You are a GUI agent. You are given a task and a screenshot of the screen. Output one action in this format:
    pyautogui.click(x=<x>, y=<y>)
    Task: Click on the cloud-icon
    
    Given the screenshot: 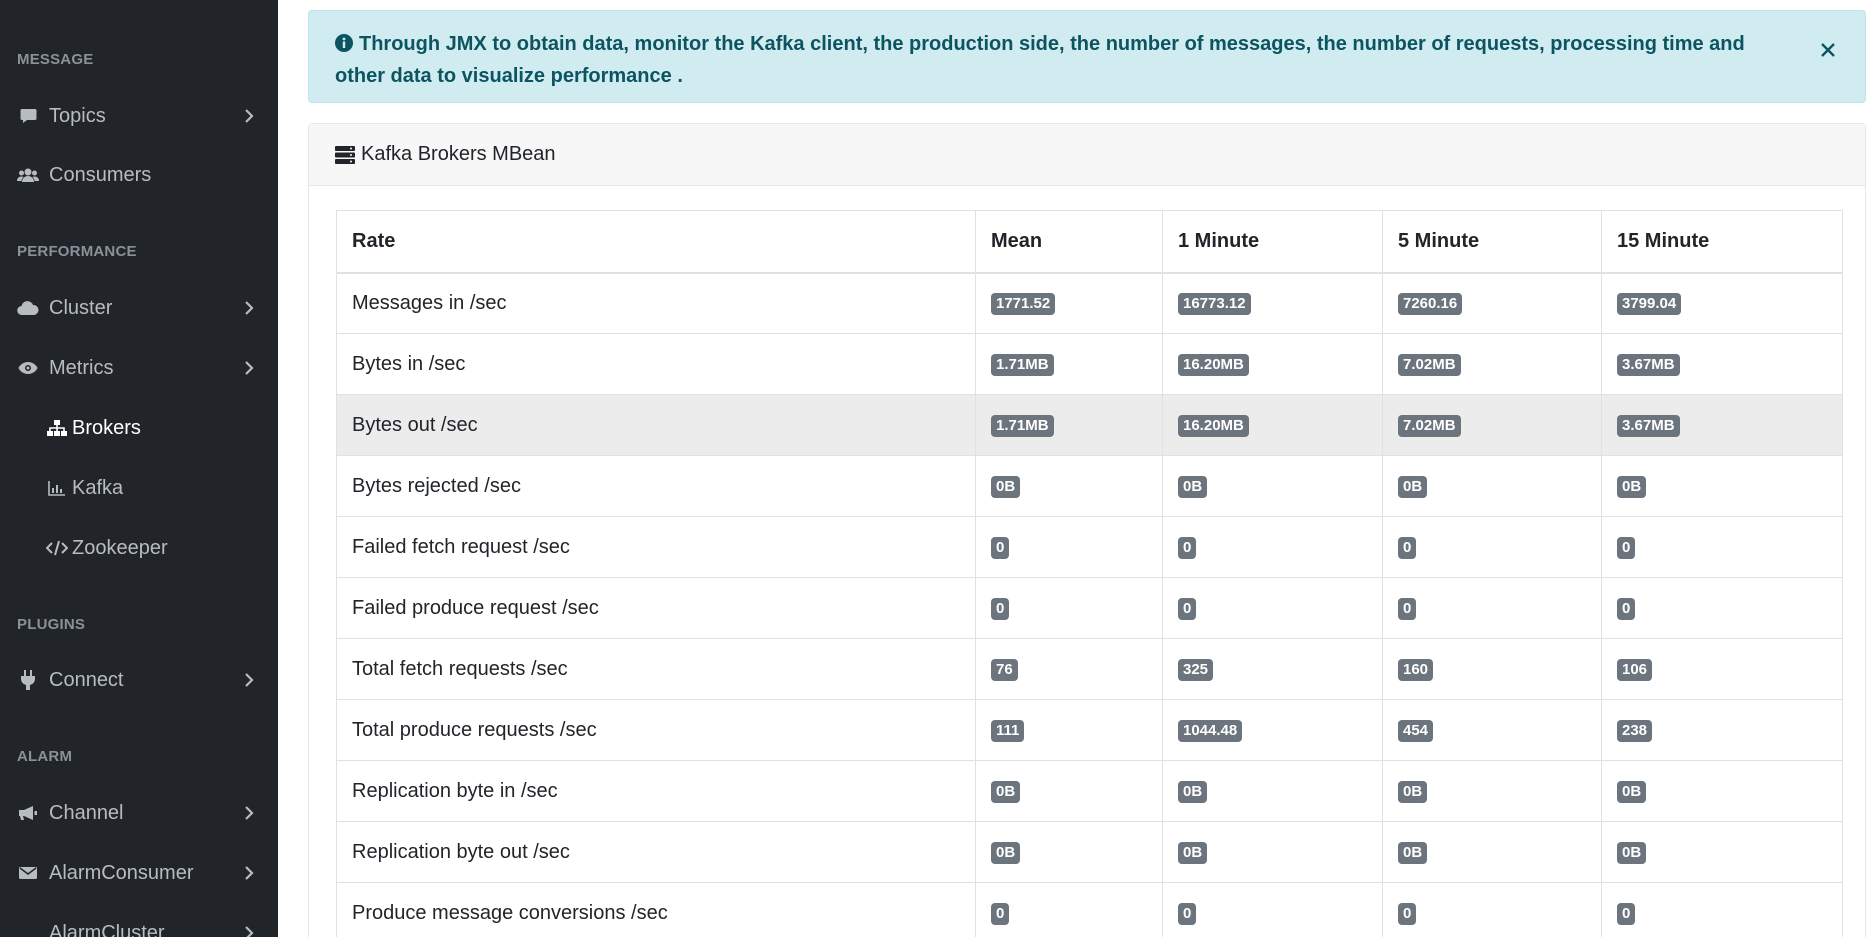 What is the action you would take?
    pyautogui.click(x=28, y=308)
    